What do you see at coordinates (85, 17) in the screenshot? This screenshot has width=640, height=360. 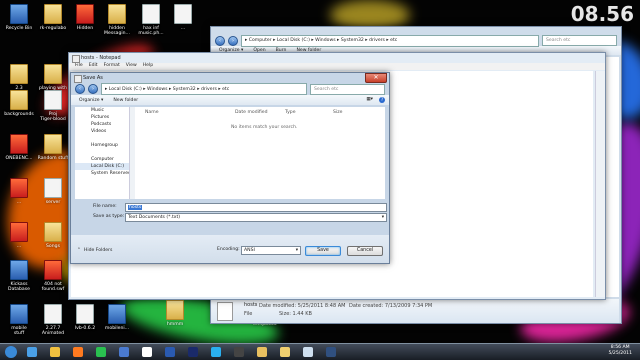 I see `desktop-icon: Hidden` at bounding box center [85, 17].